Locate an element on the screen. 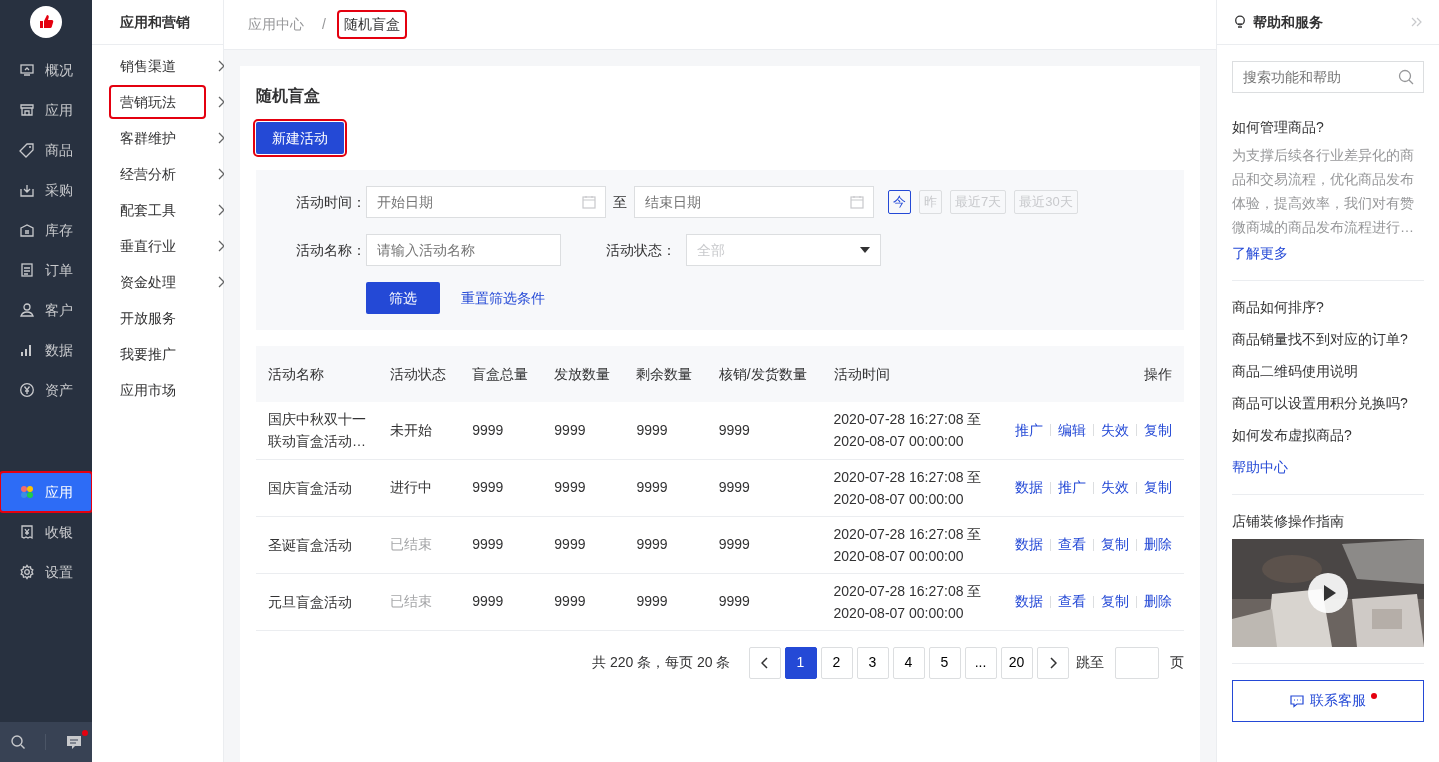  sidebar-item: 数据 is located at coordinates (46, 350).